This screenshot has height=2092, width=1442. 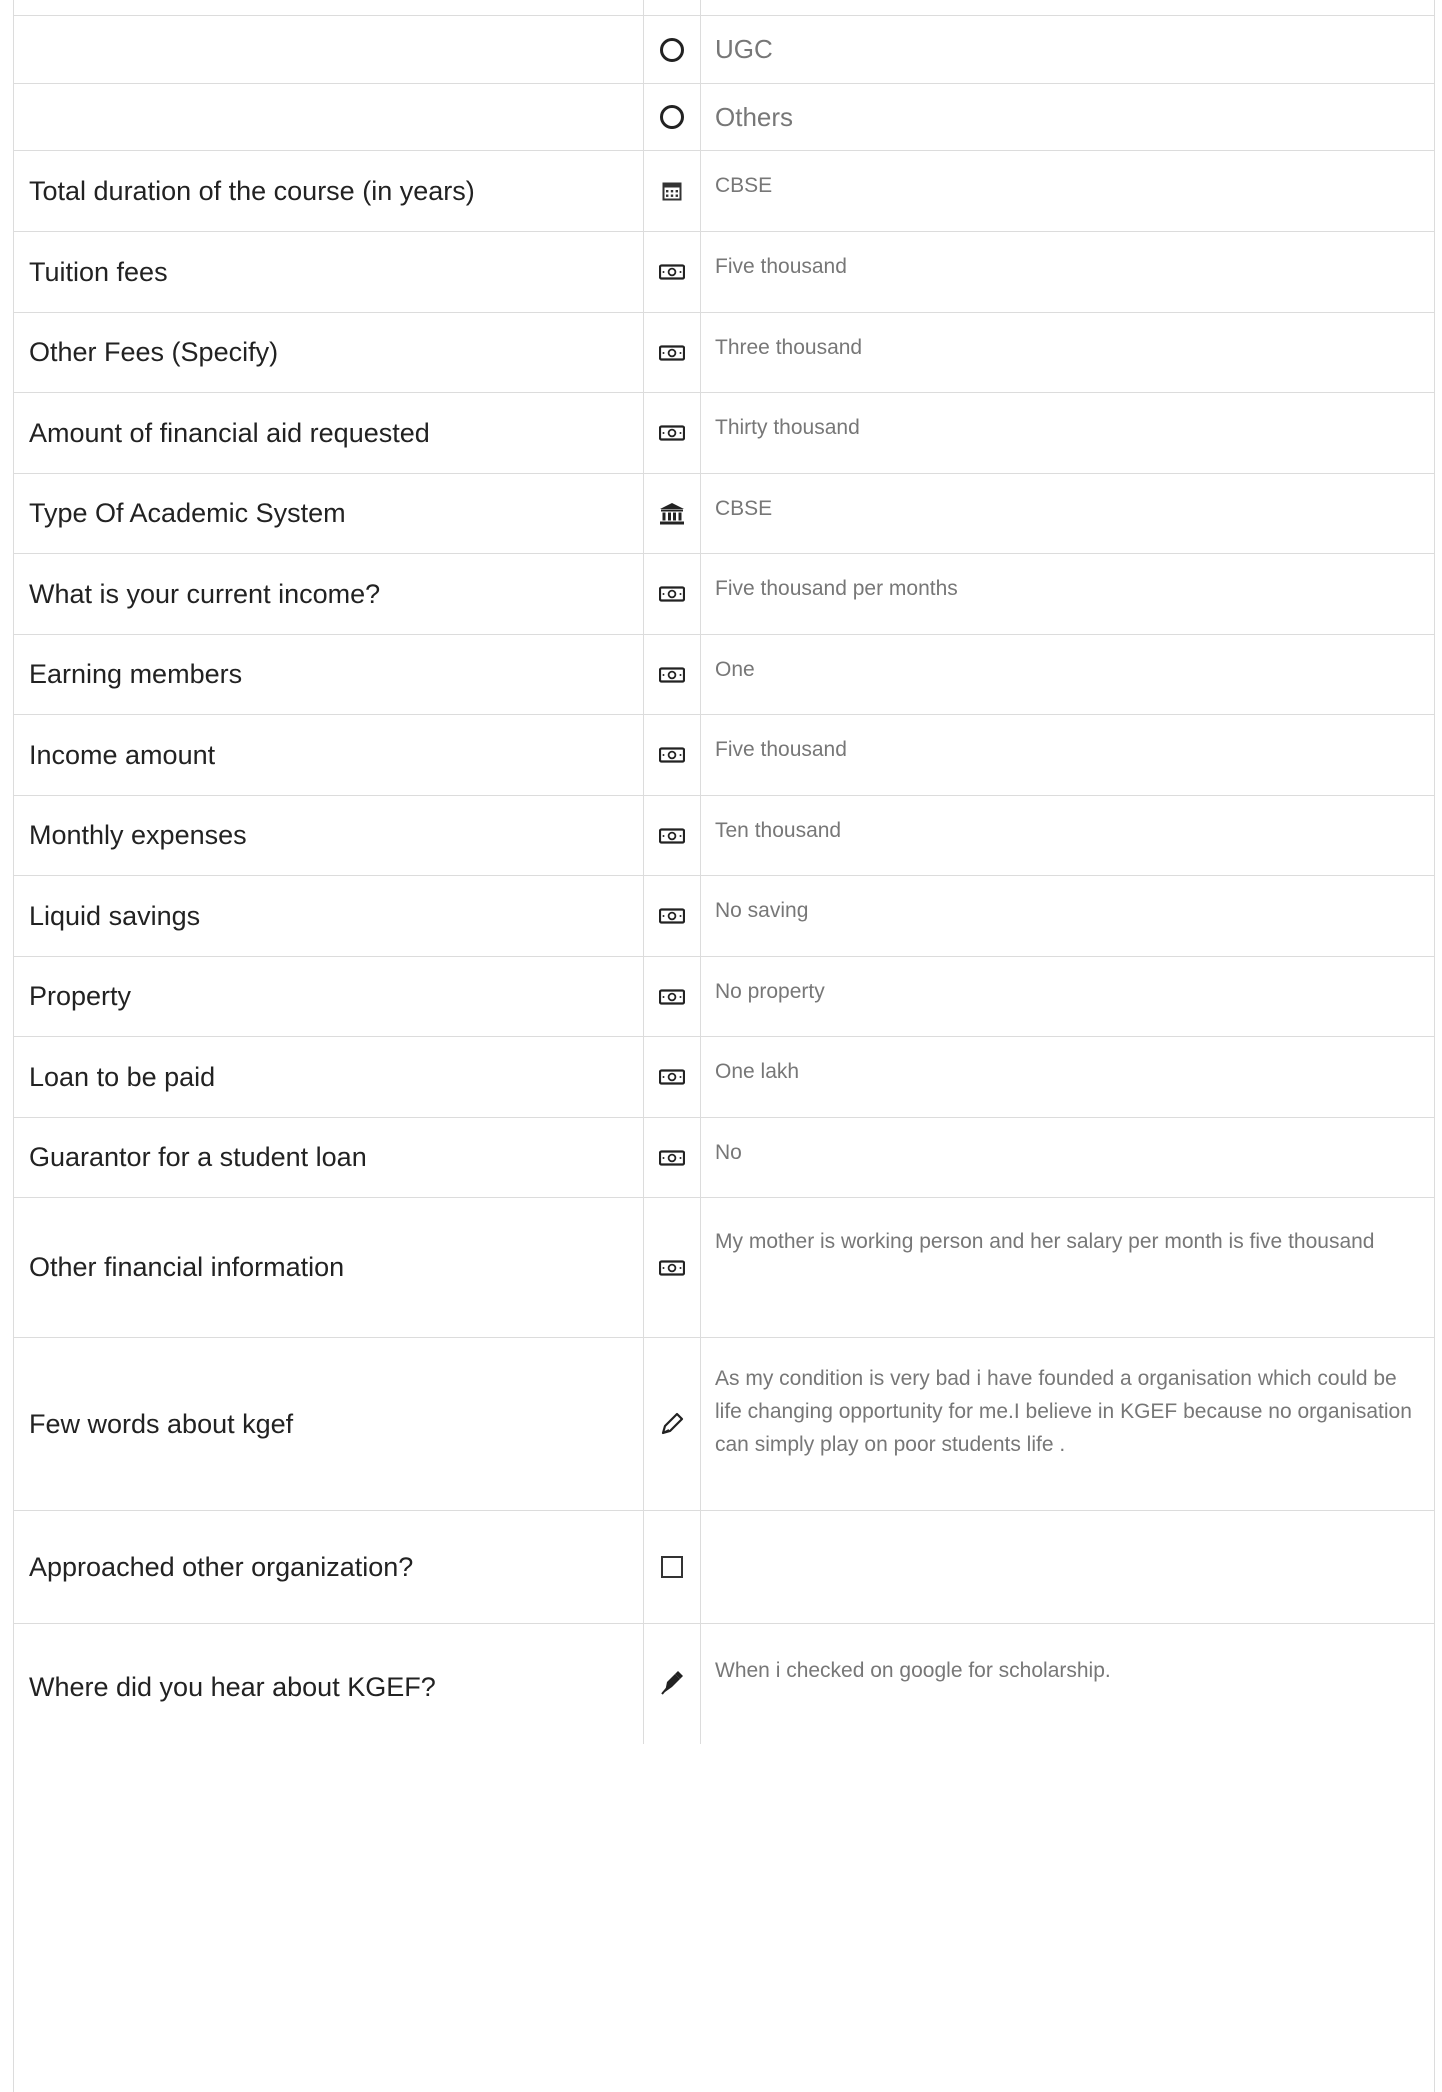 I want to click on field-value: Three thousand, so click(x=789, y=347).